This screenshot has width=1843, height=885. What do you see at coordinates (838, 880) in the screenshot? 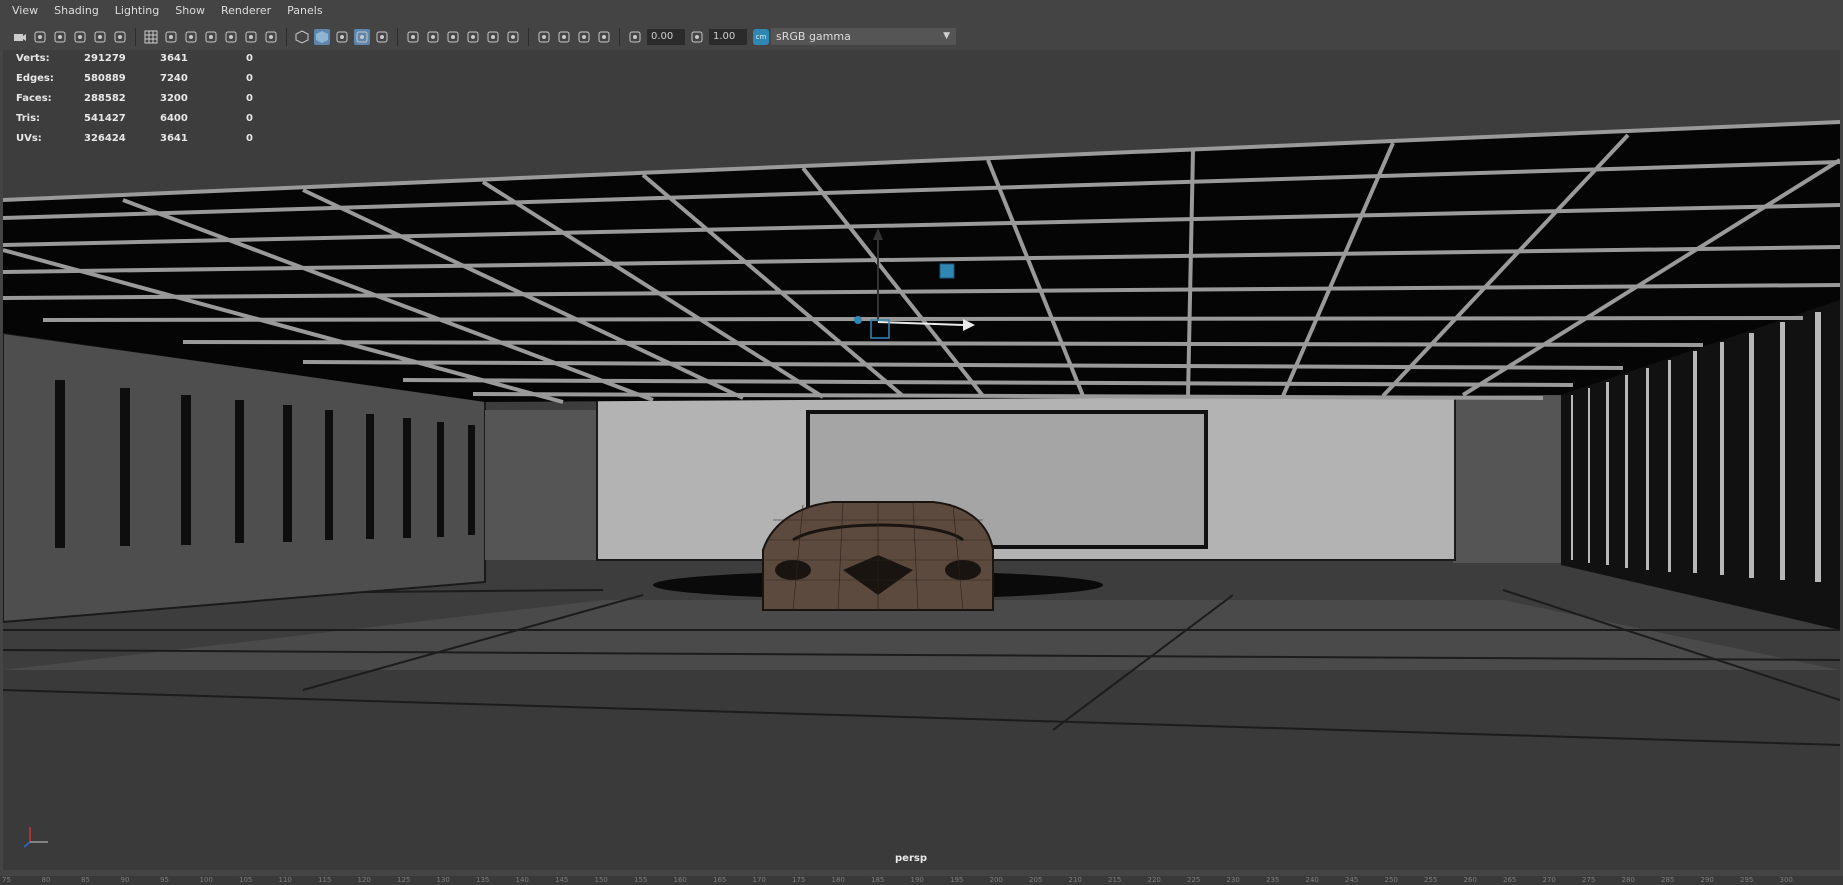
I see `ruler-tick: 180` at bounding box center [838, 880].